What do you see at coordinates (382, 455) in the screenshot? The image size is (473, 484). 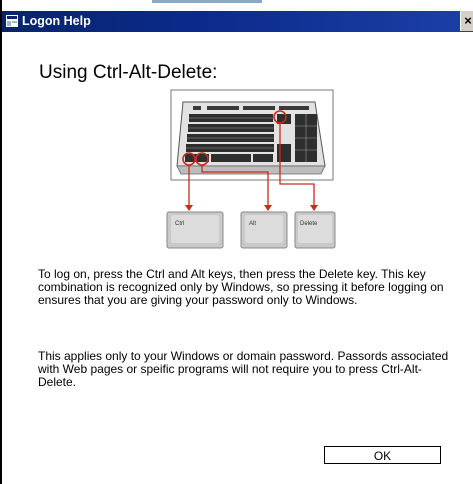 I see `ok-button: OK` at bounding box center [382, 455].